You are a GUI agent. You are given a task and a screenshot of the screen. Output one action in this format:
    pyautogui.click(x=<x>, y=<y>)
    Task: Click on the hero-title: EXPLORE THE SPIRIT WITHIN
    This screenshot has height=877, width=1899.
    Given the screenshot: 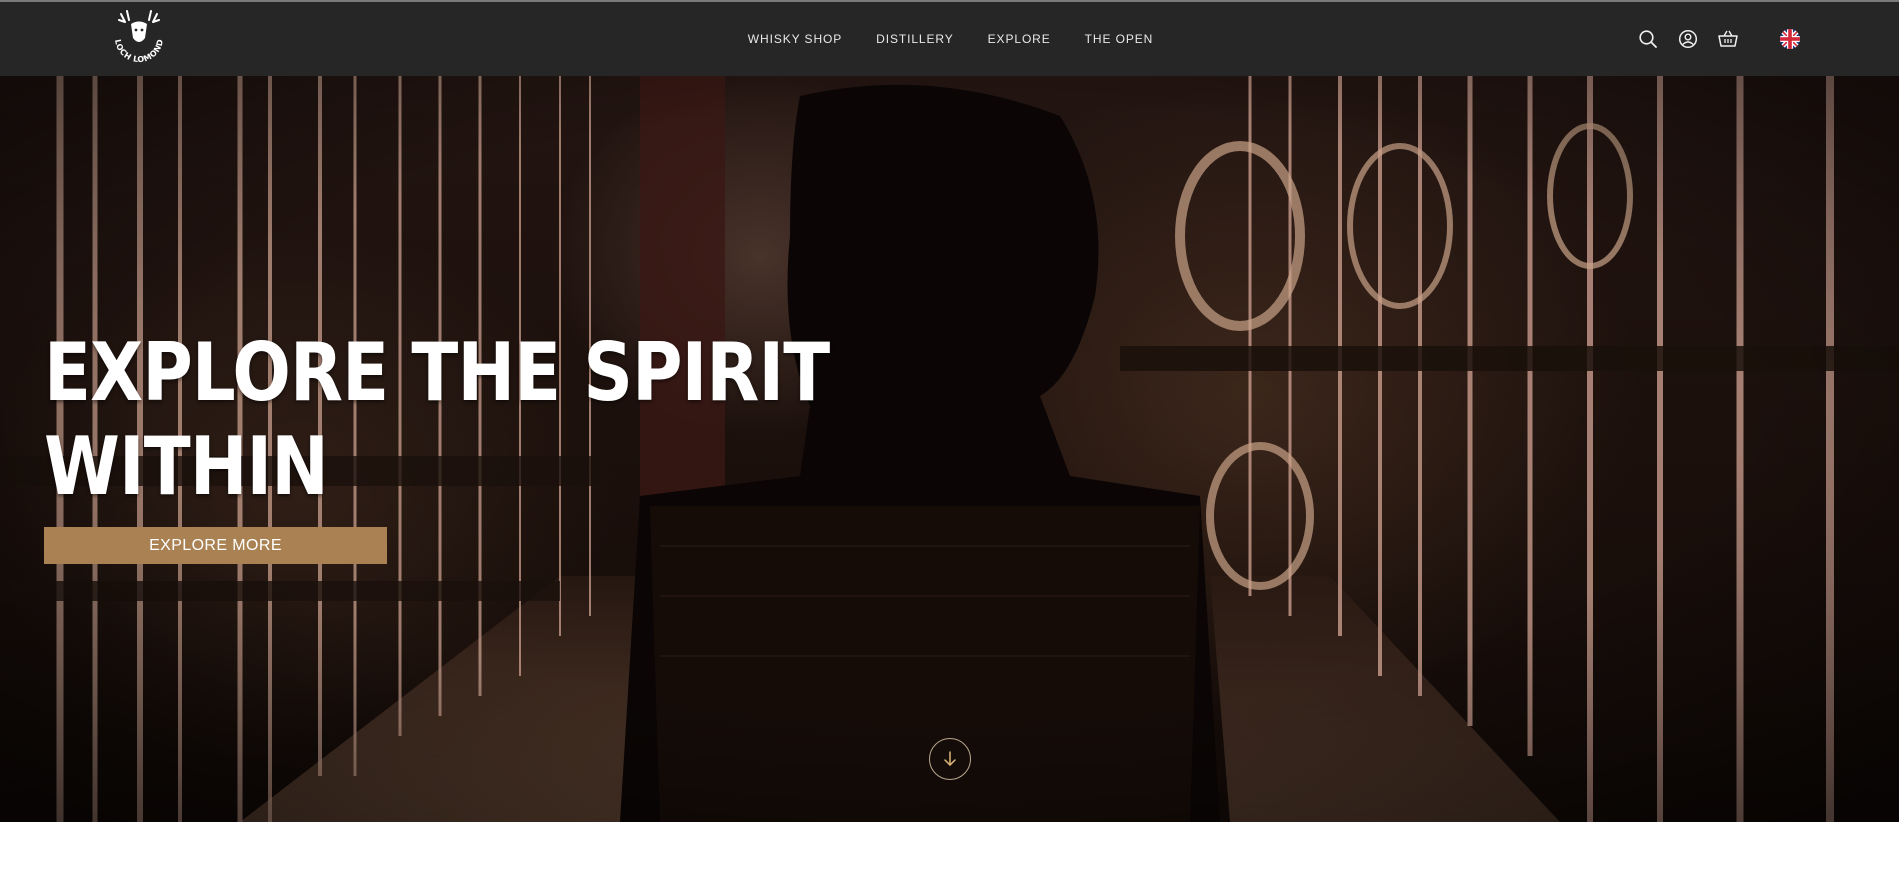 What is the action you would take?
    pyautogui.click(x=437, y=420)
    